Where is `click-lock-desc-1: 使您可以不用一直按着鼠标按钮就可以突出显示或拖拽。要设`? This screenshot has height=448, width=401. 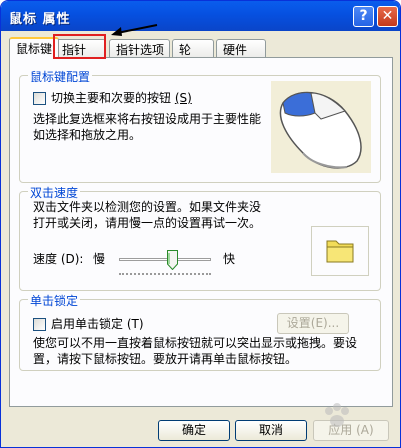 click-lock-desc-1: 使您可以不用一直按着鼠标按钮就可以突出显示或拖拽。要设 is located at coordinates (195, 343).